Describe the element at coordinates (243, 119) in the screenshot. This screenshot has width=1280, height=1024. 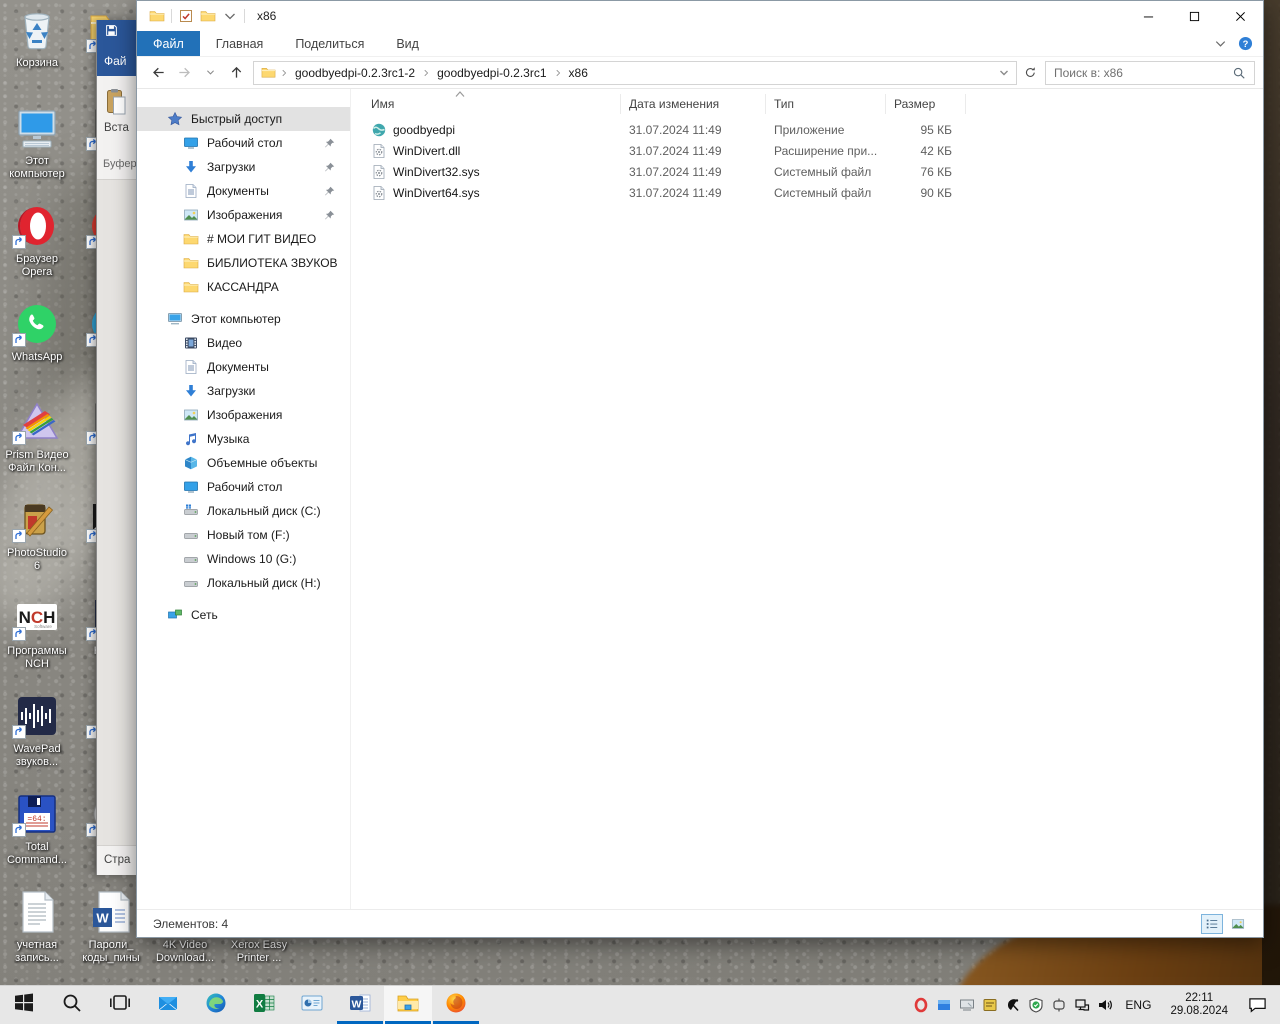
I see `sidebar-section-quick-access: Быстрый доступ` at that location.